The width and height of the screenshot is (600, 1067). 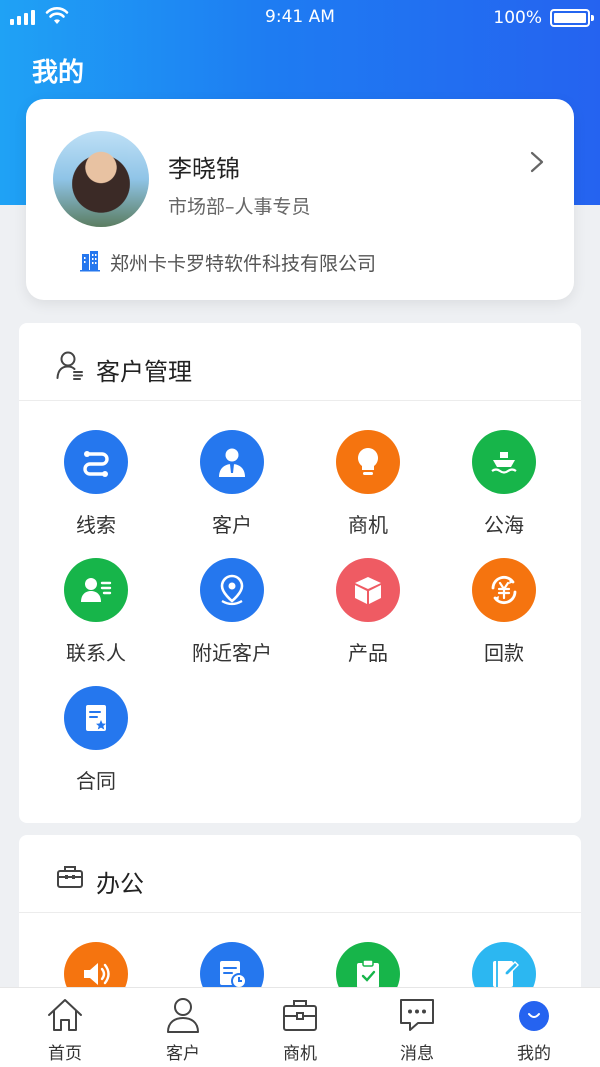 I want to click on grid-item-label: 附近客户, so click(x=232, y=653).